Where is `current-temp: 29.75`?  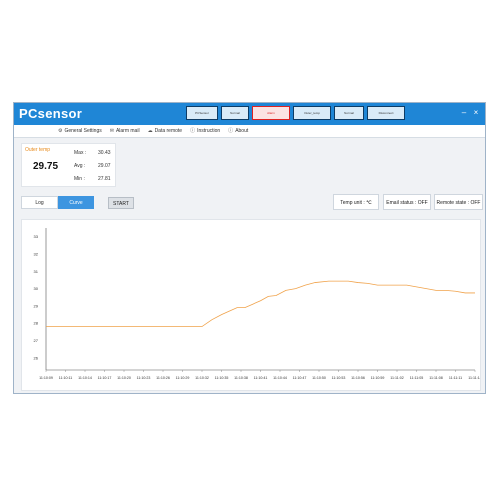
current-temp: 29.75 is located at coordinates (46, 166).